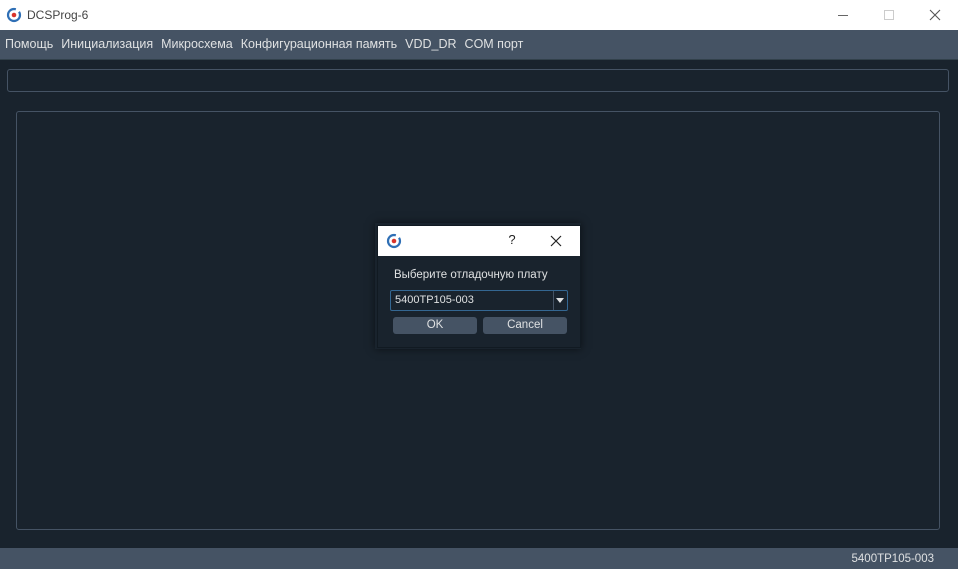  I want to click on board-select-value: 5400ТР105-003, so click(434, 300).